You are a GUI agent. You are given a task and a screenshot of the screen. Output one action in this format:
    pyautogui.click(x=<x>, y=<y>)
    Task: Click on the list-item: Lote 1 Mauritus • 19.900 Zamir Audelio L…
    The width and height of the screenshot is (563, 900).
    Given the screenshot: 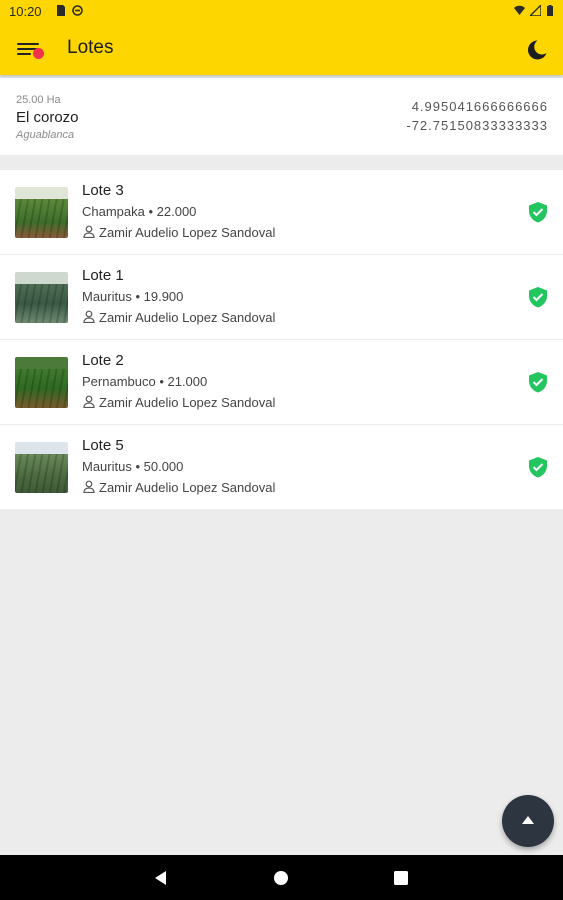 What is the action you would take?
    pyautogui.click(x=281, y=297)
    